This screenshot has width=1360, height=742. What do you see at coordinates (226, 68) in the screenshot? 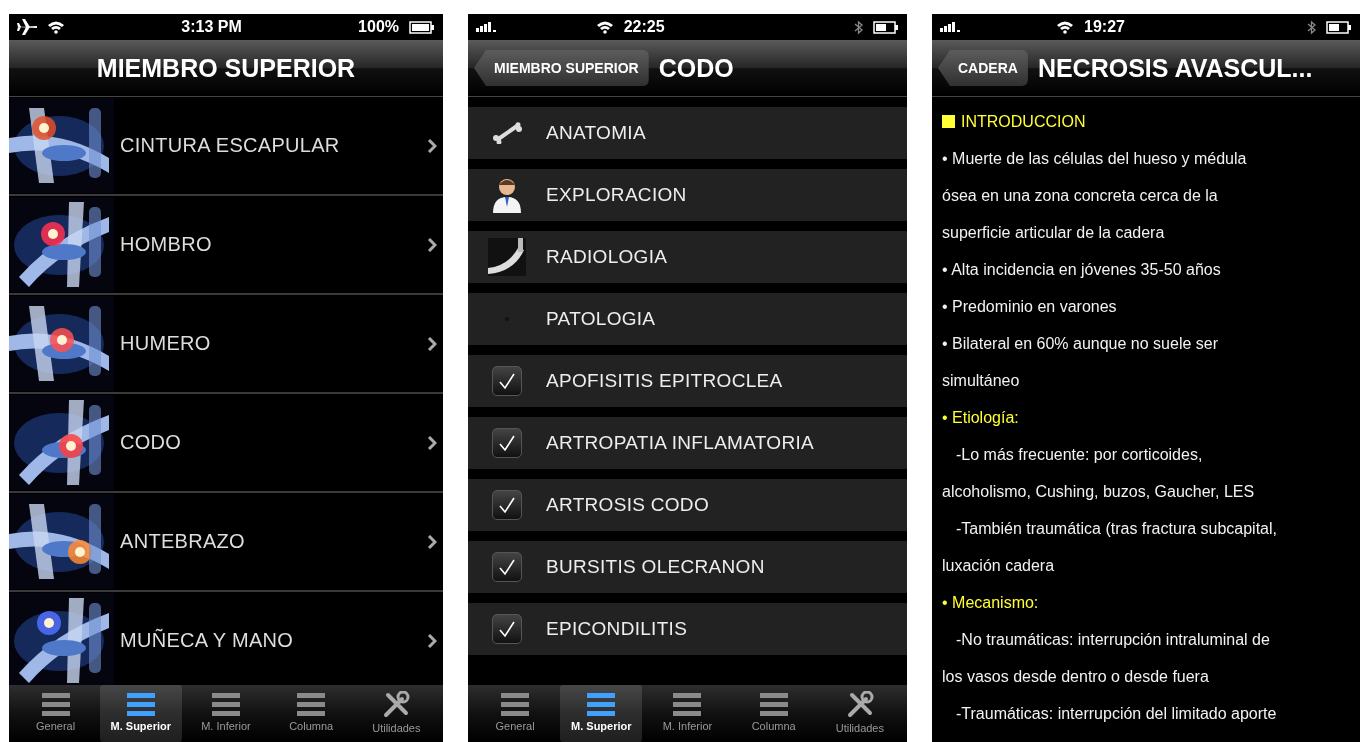
I see `nav-title: MIEMBRO SUPERIOR` at bounding box center [226, 68].